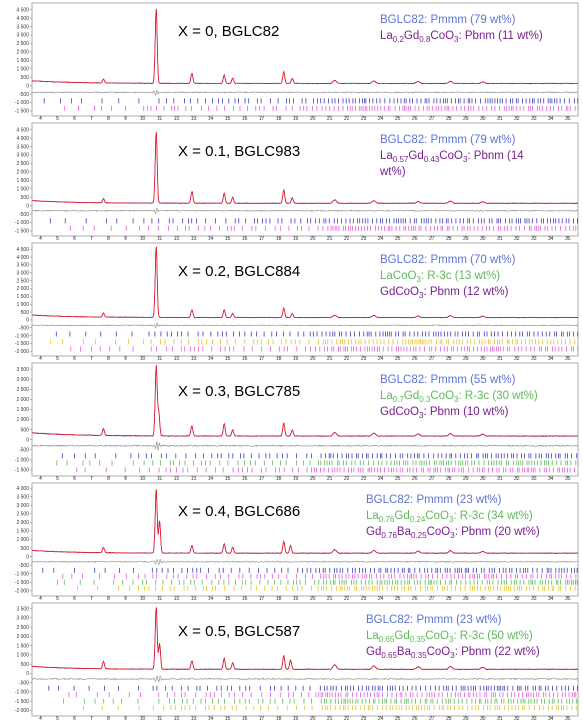 This screenshot has width=583, height=720. Describe the element at coordinates (40, 718) in the screenshot. I see `x-tick-label: 4` at that location.